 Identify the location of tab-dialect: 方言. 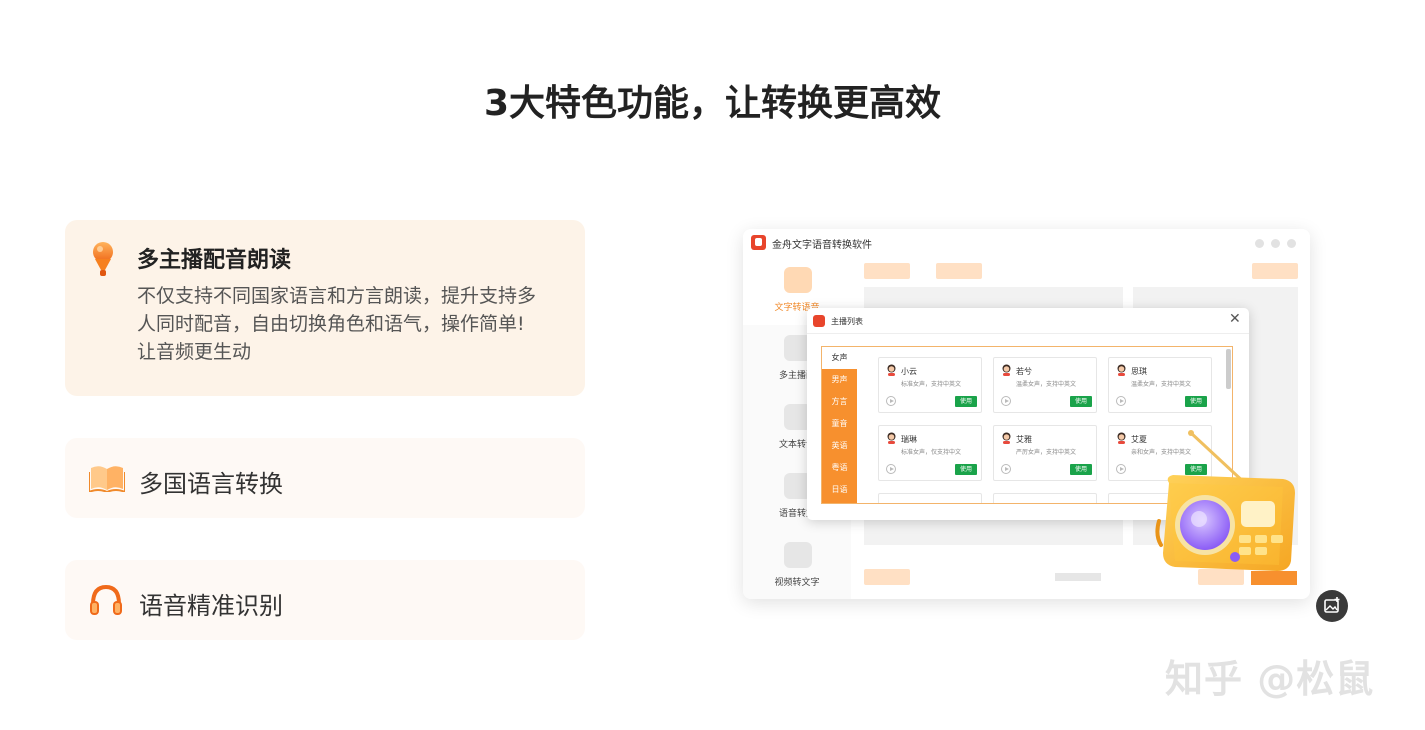
(839, 402).